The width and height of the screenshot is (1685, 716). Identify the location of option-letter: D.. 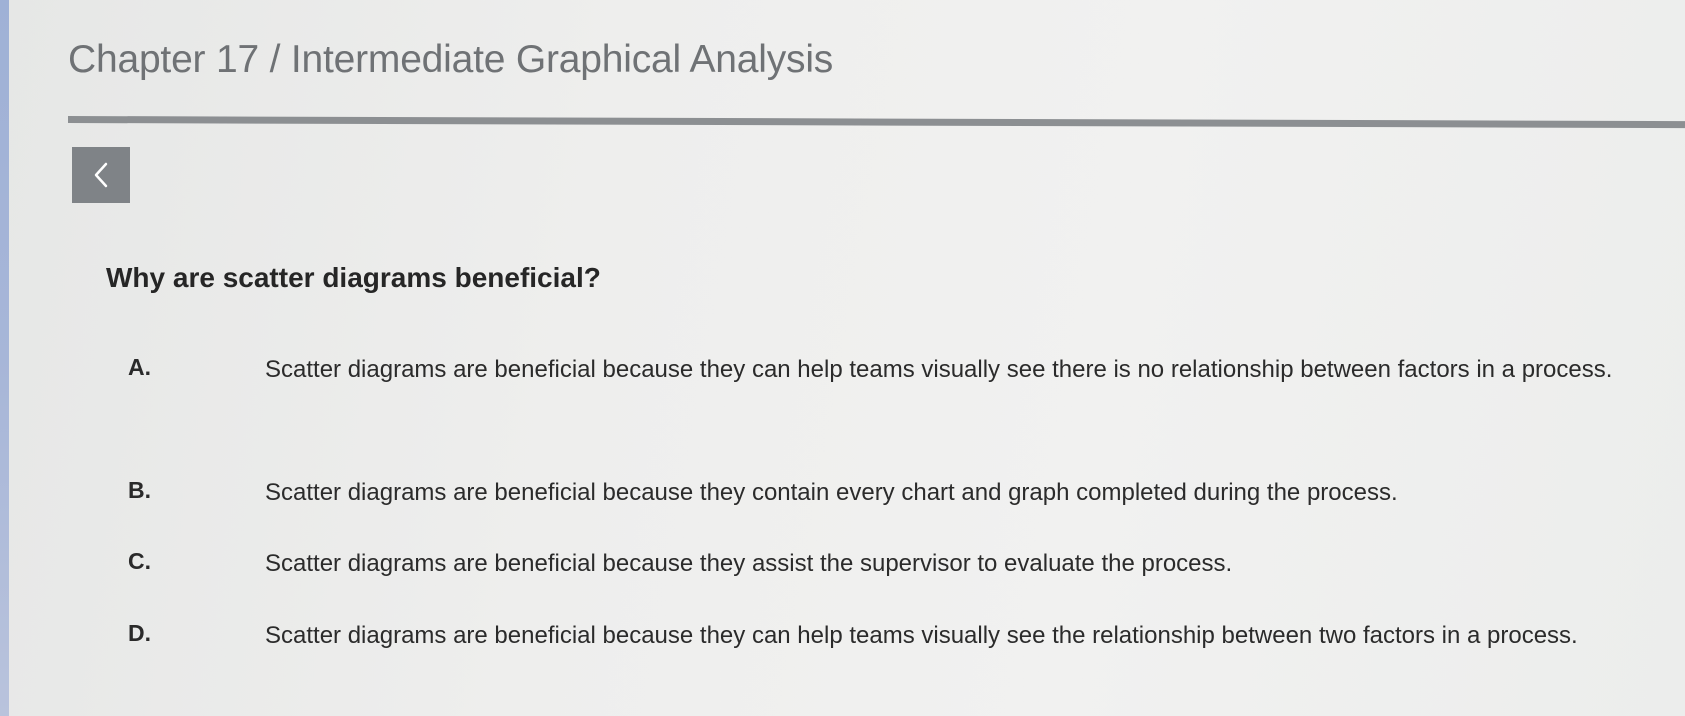
(139, 633).